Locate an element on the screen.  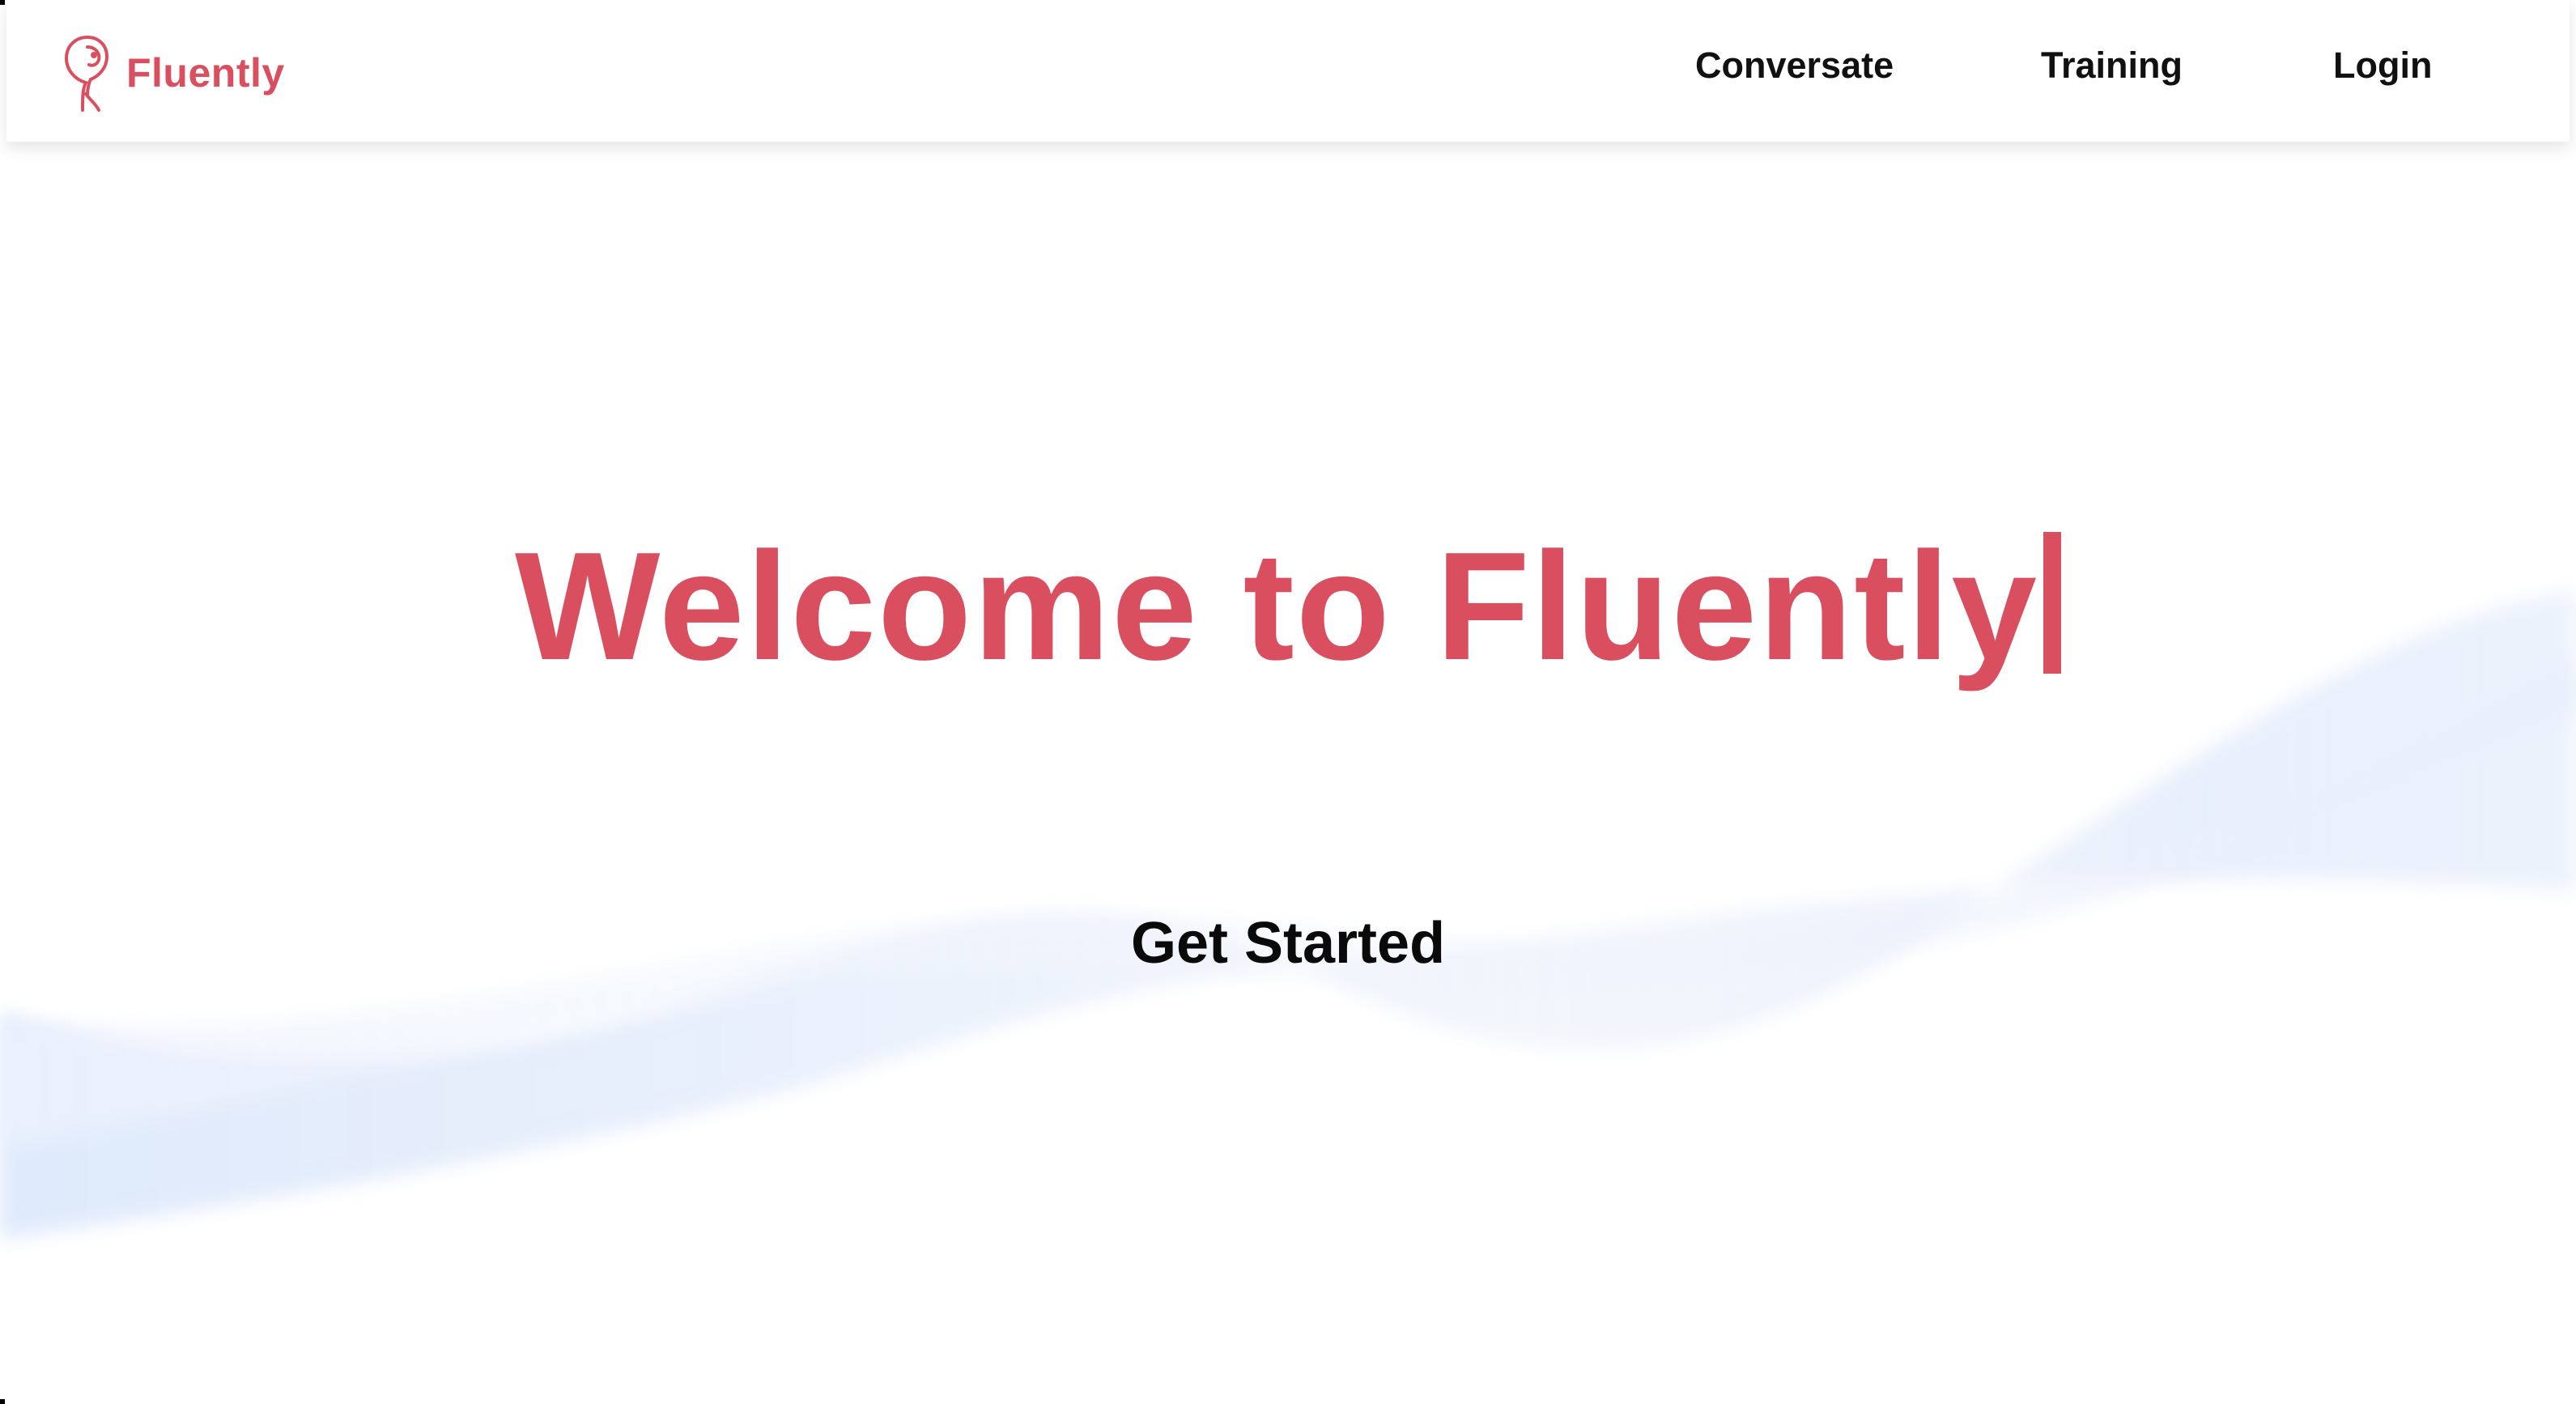
navbar: Fluently Conversate Training Login is located at coordinates (1288, 71).